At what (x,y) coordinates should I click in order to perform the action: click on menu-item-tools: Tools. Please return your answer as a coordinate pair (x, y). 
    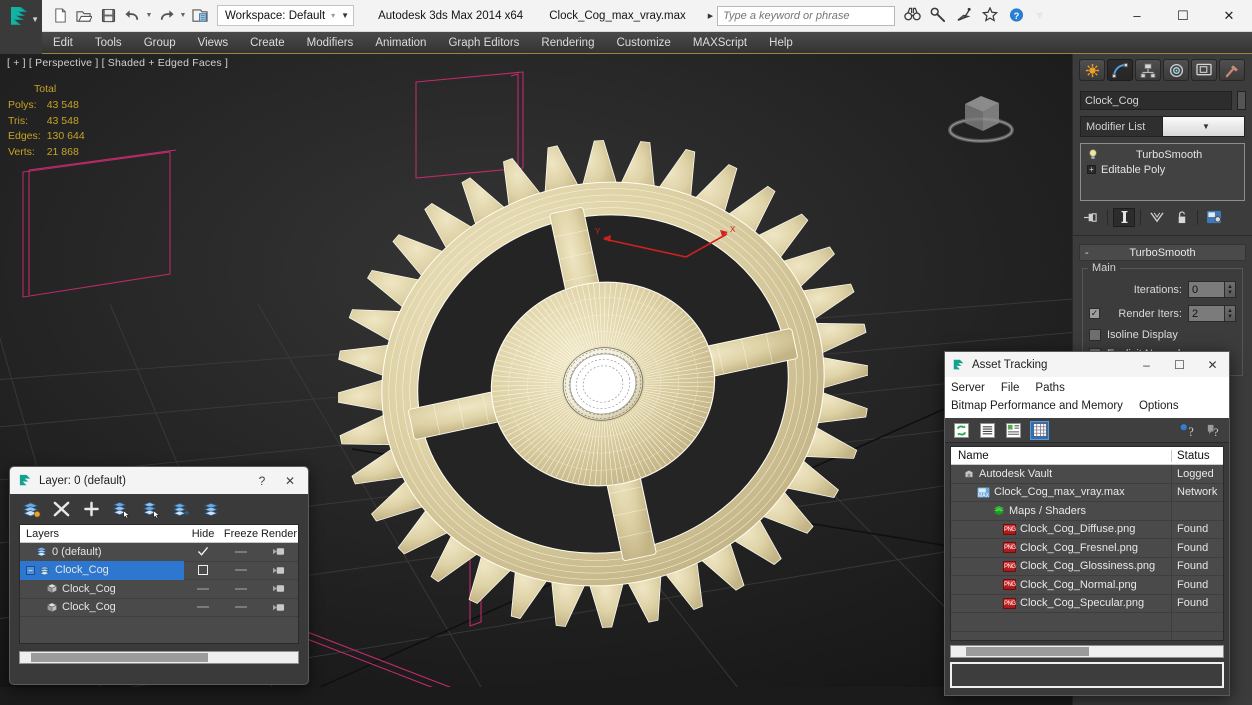
    Looking at the image, I should click on (108, 43).